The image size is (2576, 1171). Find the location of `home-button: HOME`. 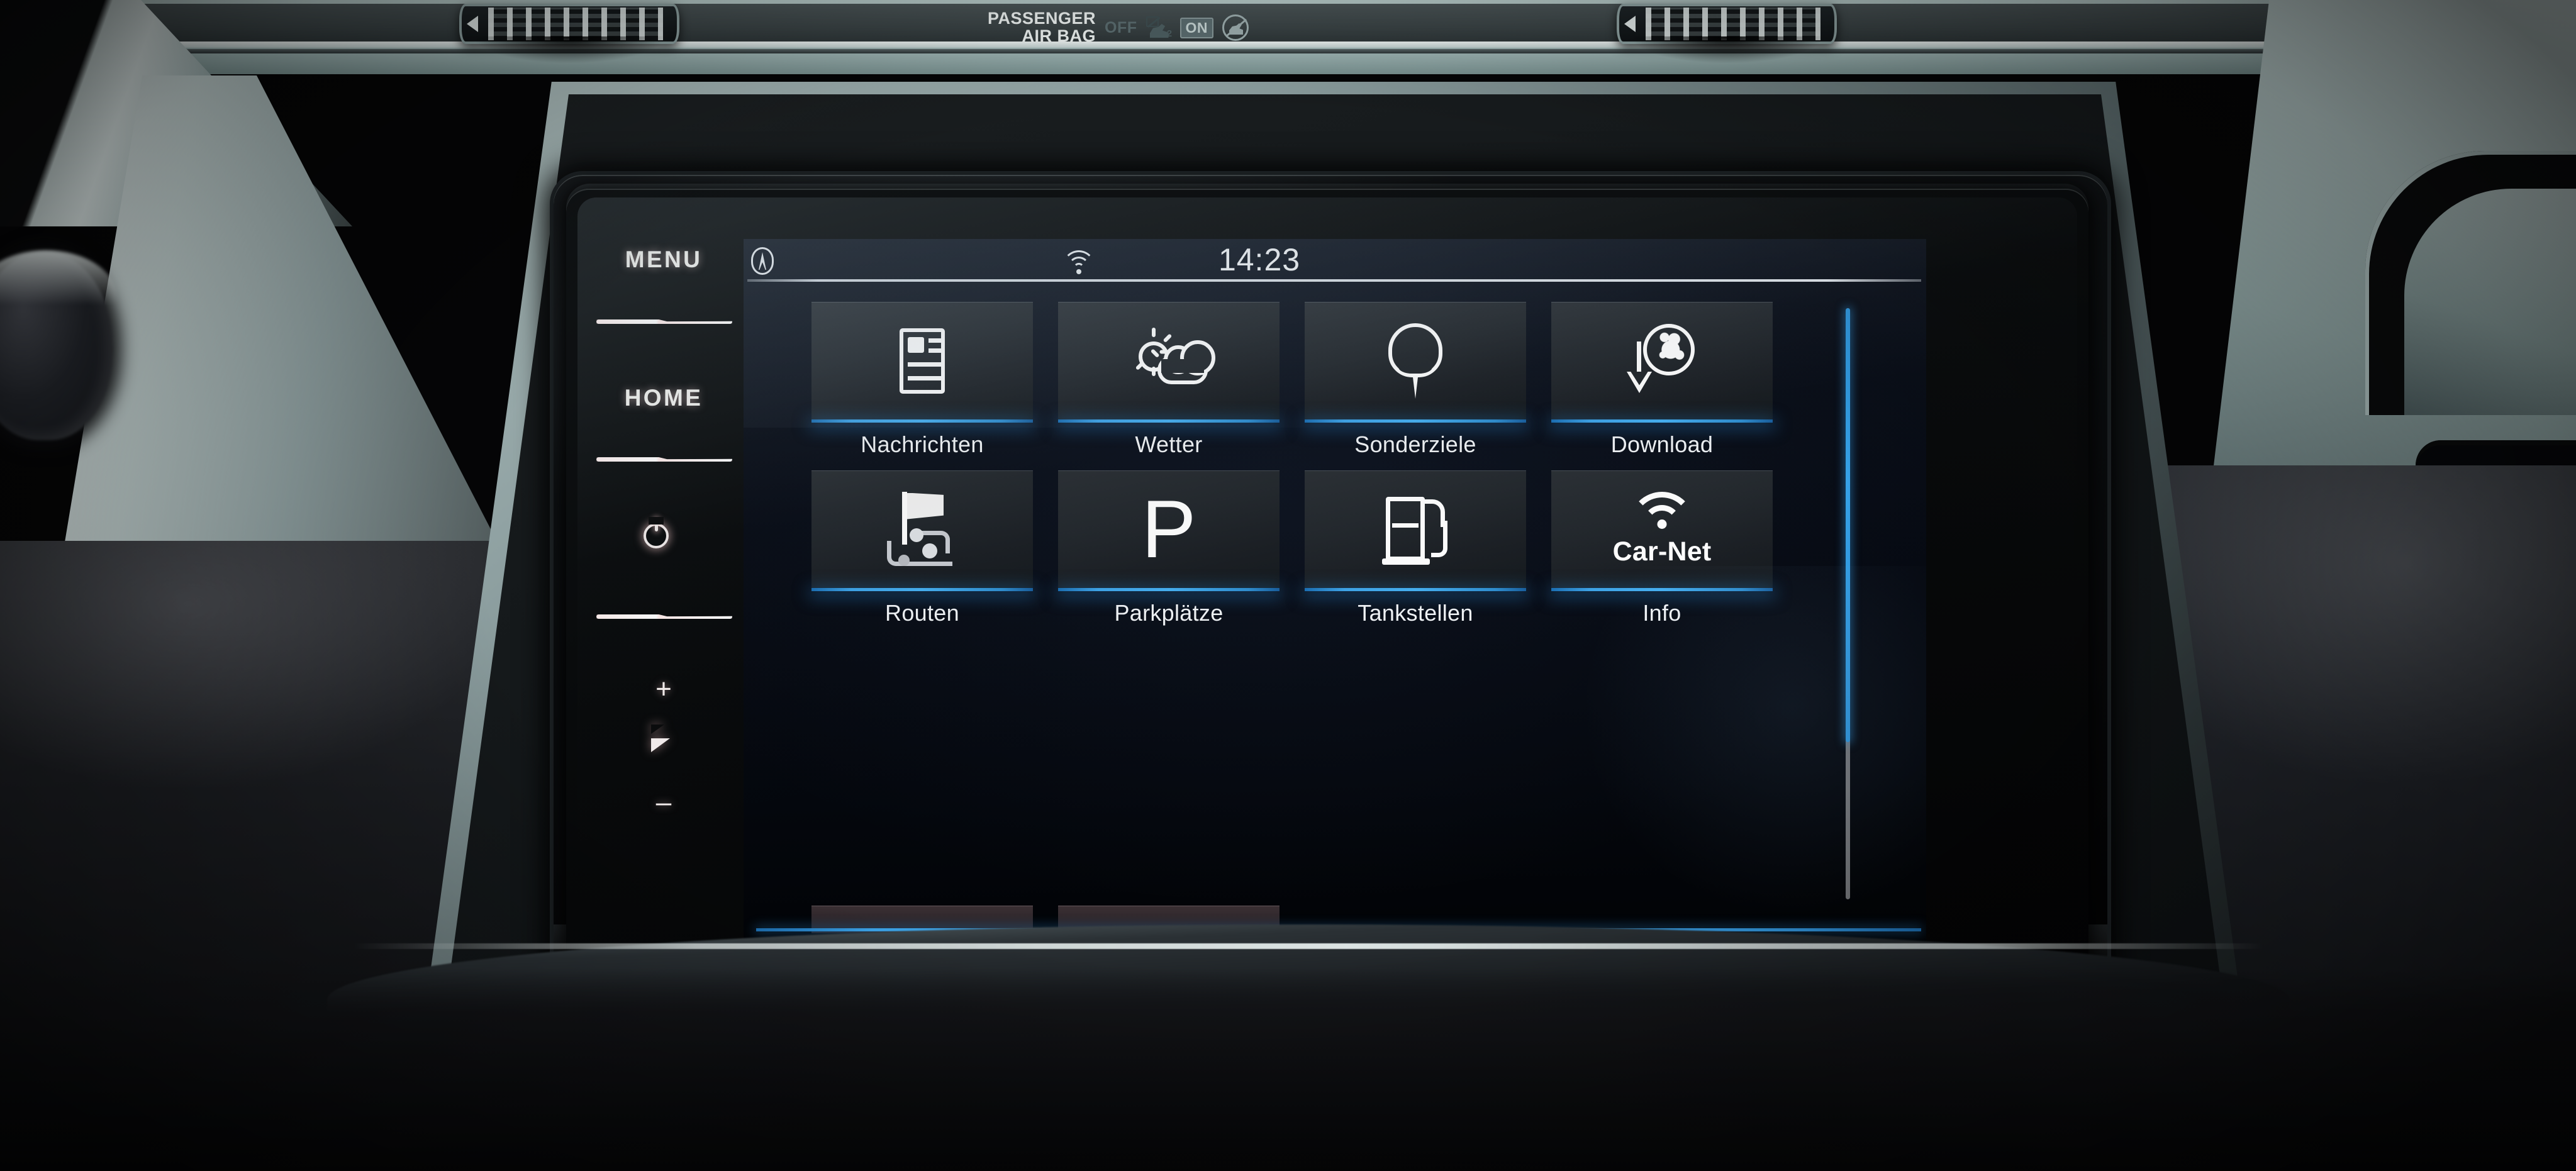

home-button: HOME is located at coordinates (663, 398).